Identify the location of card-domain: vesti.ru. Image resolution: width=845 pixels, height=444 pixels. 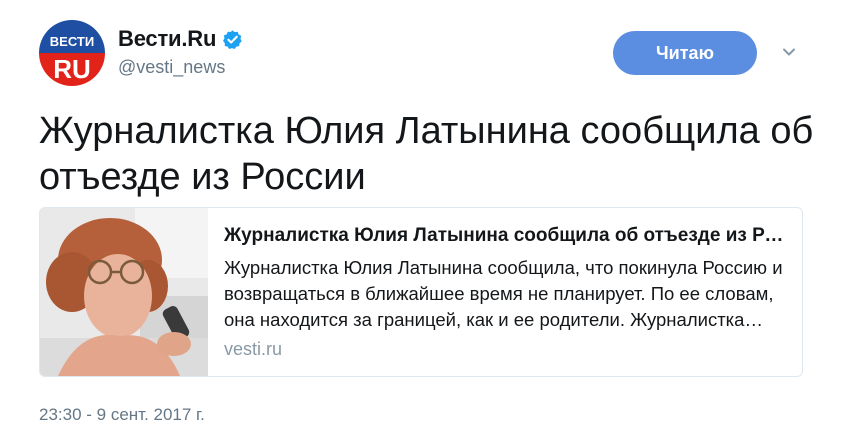
(253, 349).